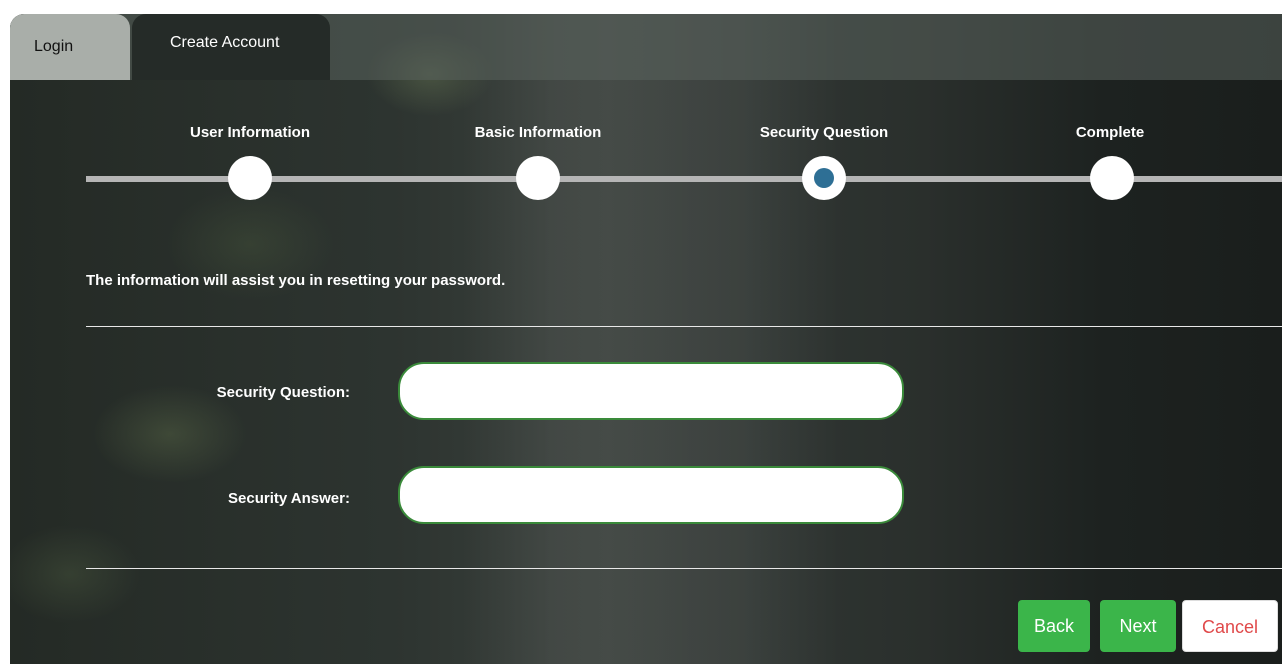 The width and height of the screenshot is (1284, 664). Describe the element at coordinates (538, 132) in the screenshot. I see `step-label-basic-information: Basic Information` at that location.